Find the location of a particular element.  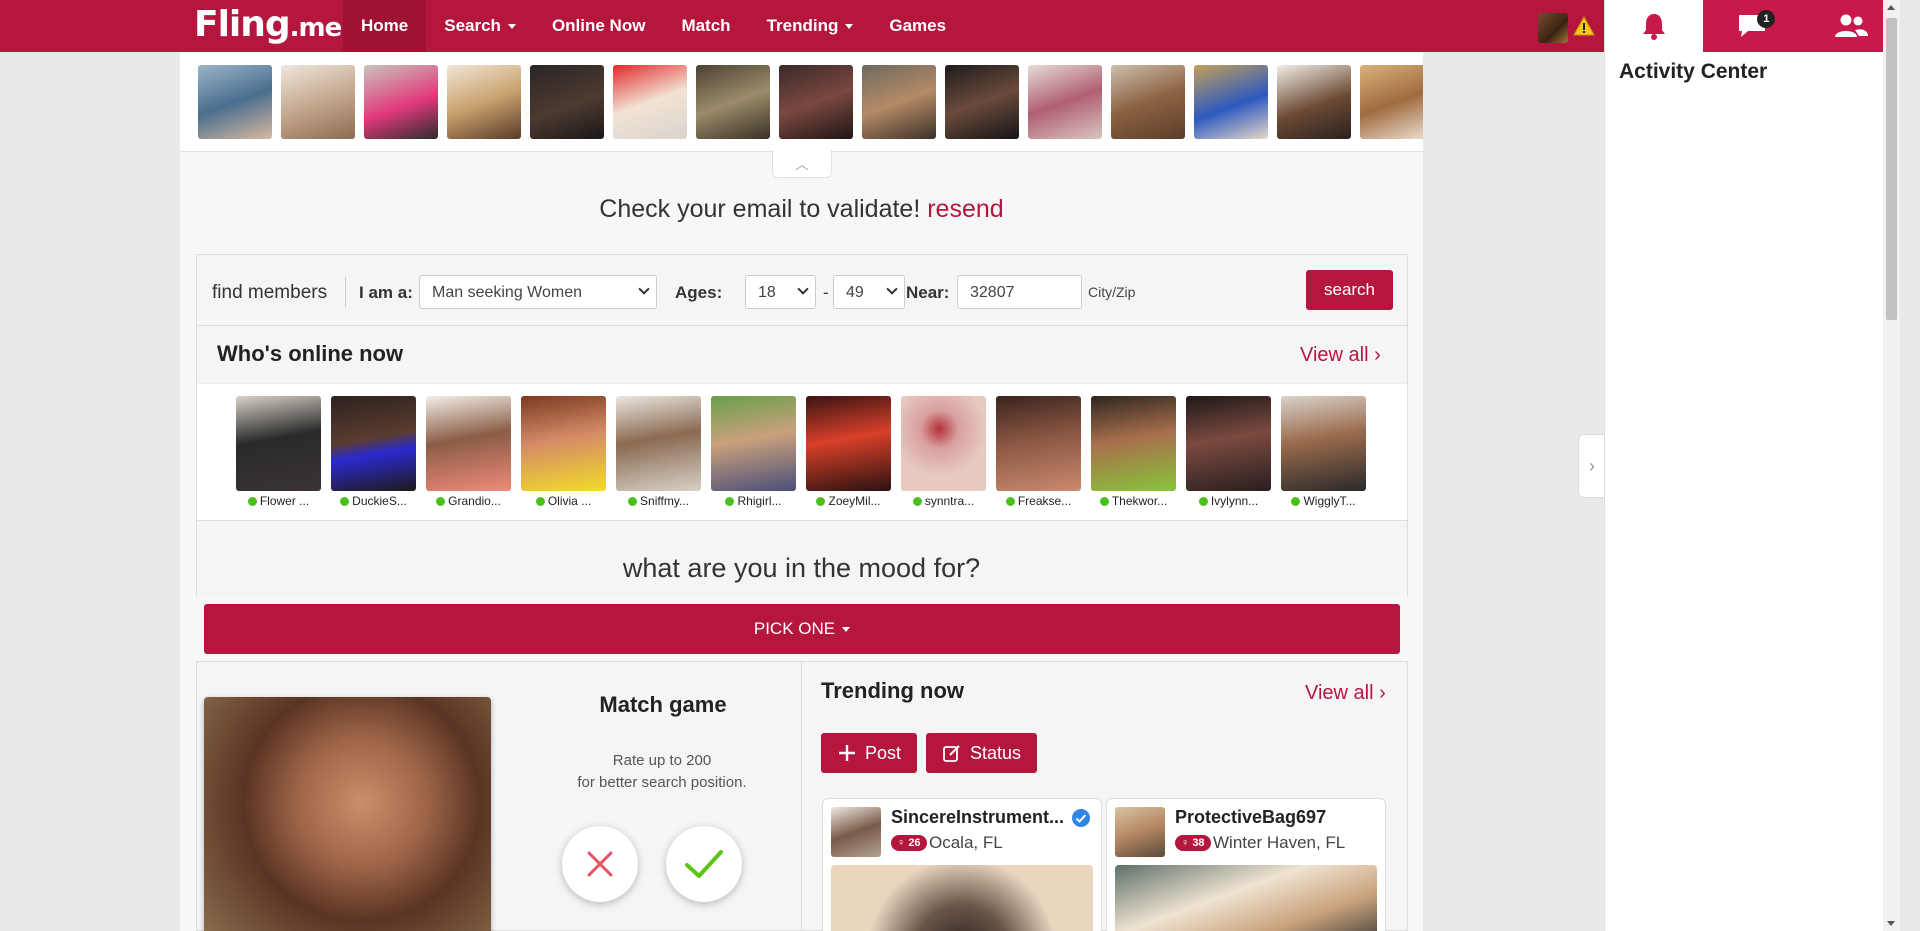

iam-label: I am a: is located at coordinates (386, 292).